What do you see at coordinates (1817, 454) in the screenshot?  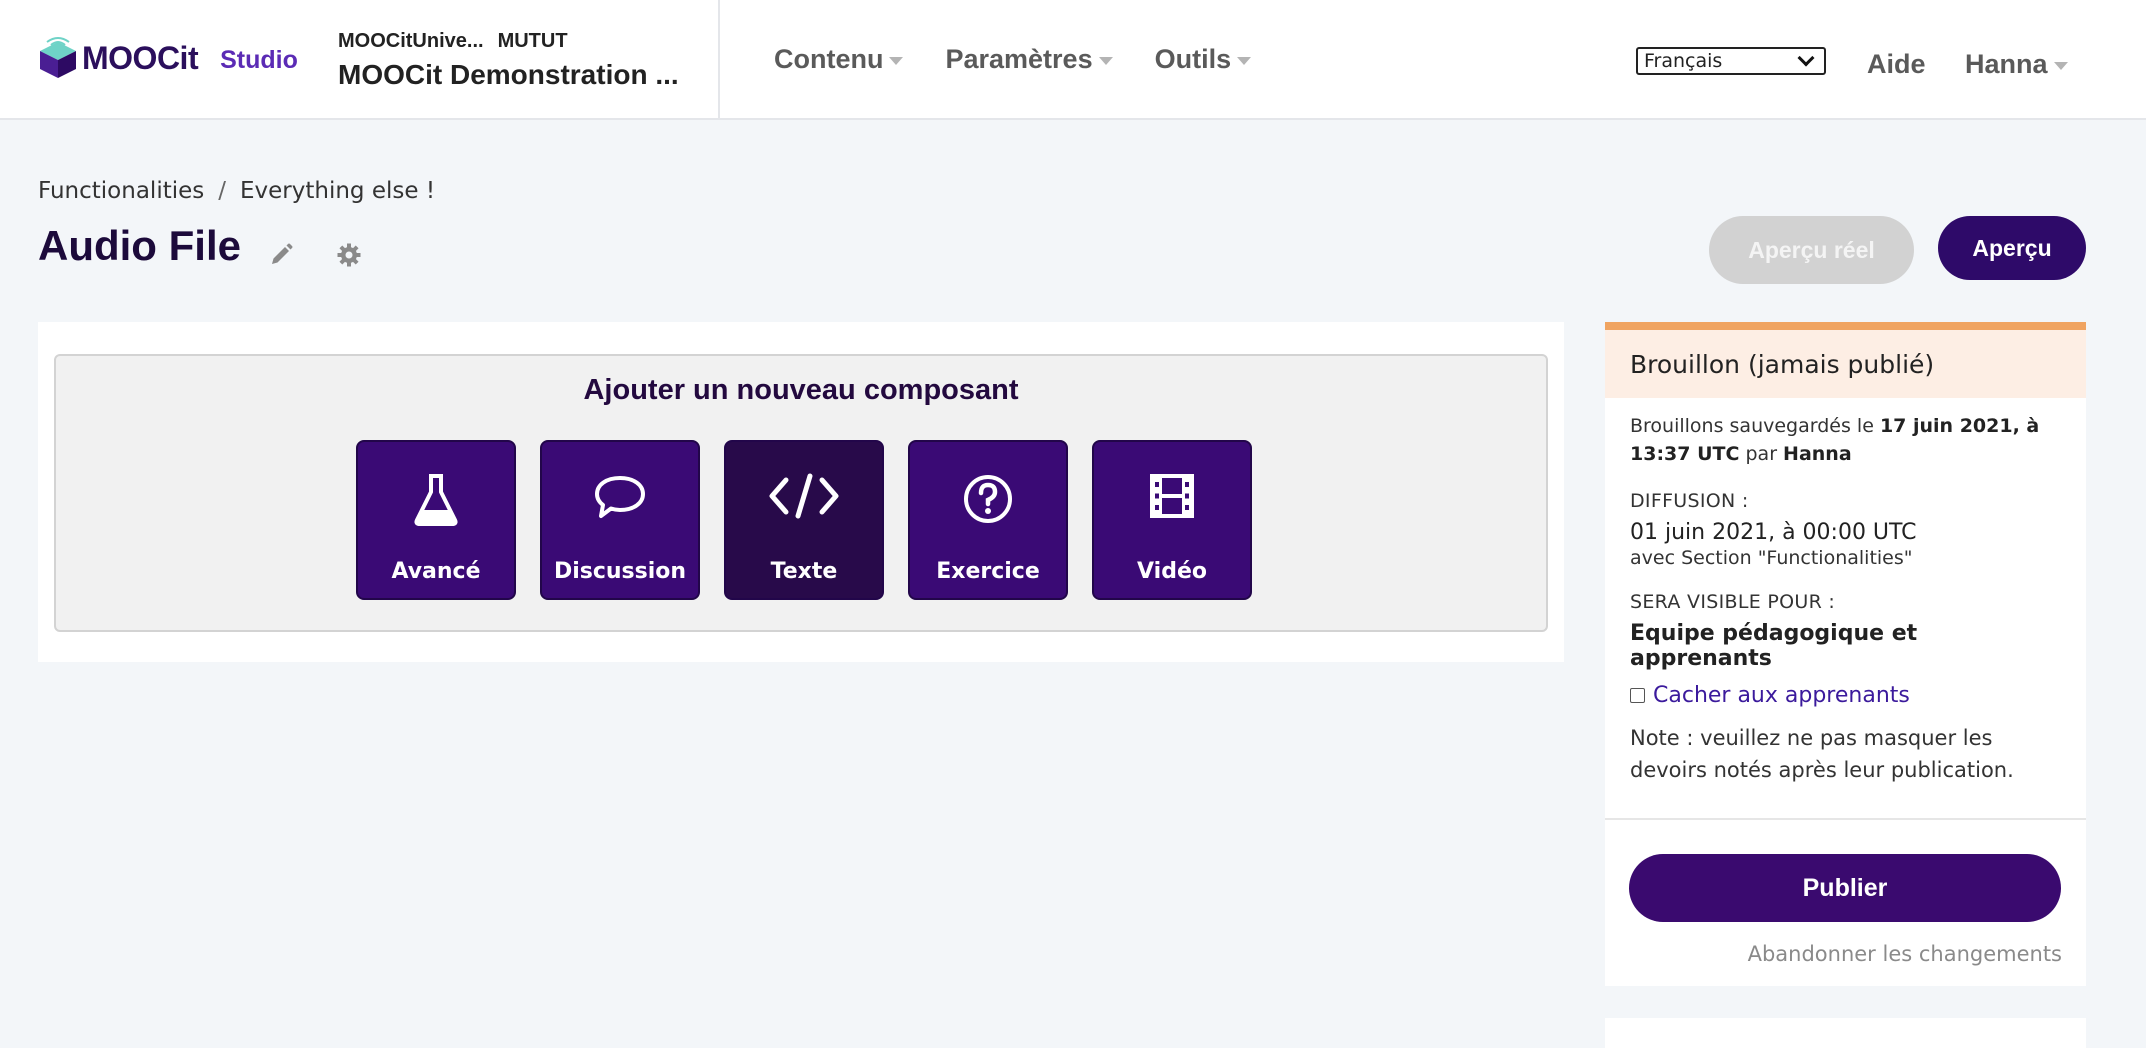 I see `saved-by: Hanna` at bounding box center [1817, 454].